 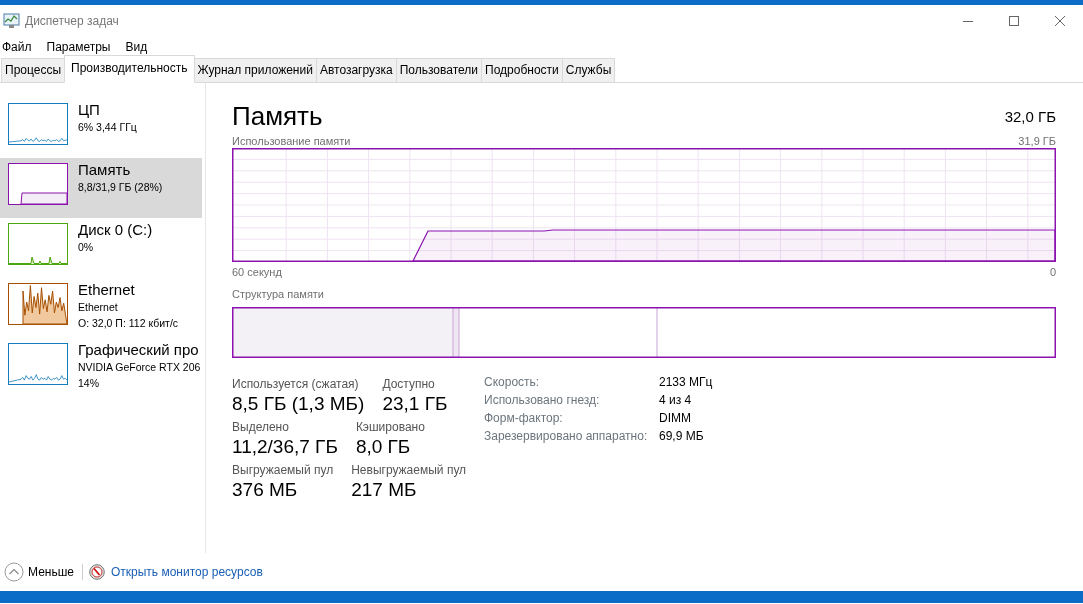 What do you see at coordinates (524, 418) in the screenshot?
I see `property-label: Форм-фактор:` at bounding box center [524, 418].